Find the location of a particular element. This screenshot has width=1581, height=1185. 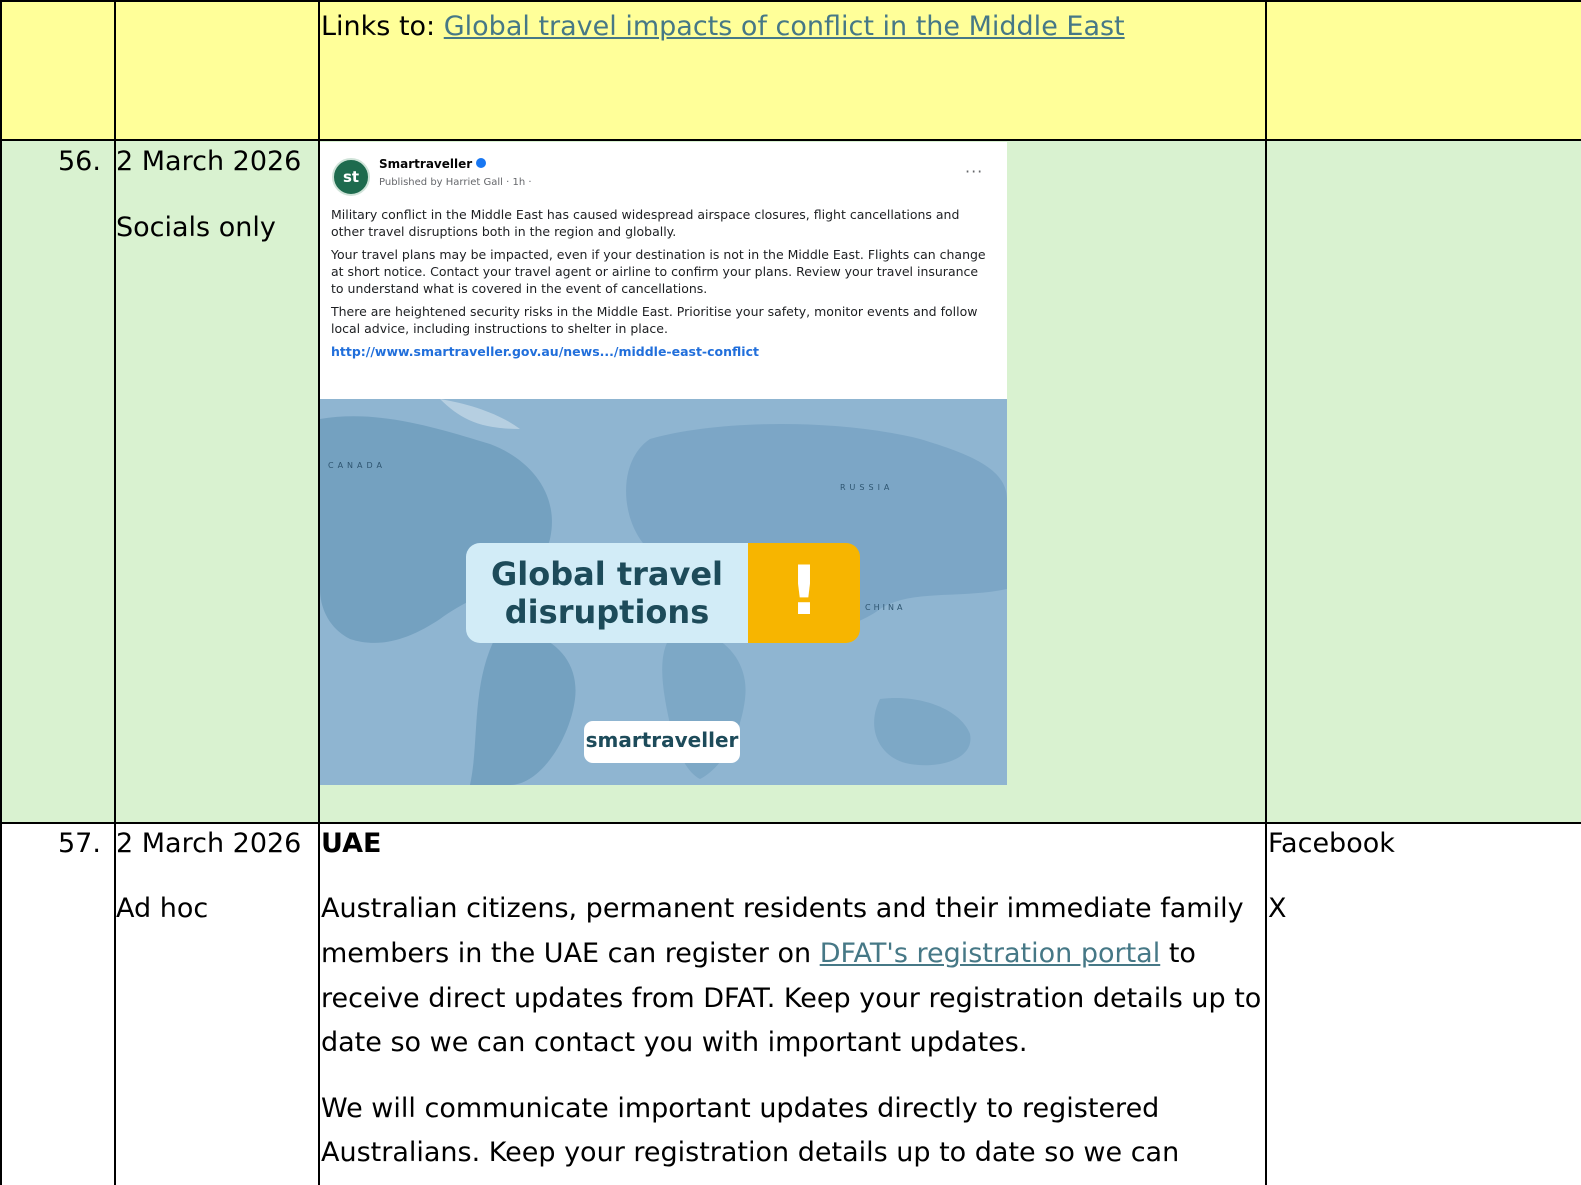

content-heading: UAE is located at coordinates (351, 843).